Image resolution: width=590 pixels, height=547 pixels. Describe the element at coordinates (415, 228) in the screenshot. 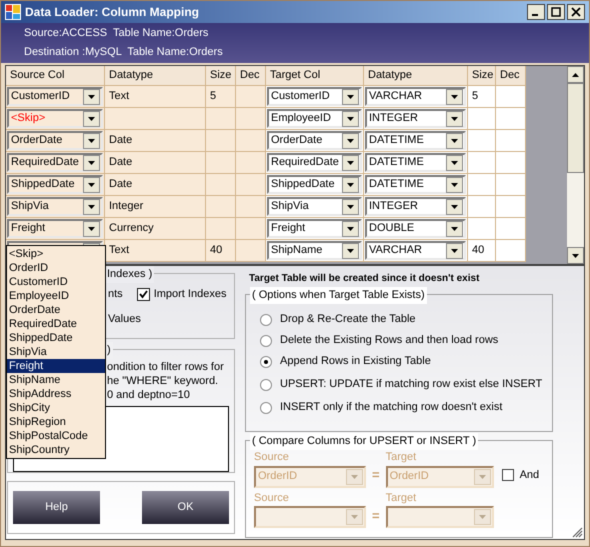

I see `column-combobox: DOUBLE` at that location.